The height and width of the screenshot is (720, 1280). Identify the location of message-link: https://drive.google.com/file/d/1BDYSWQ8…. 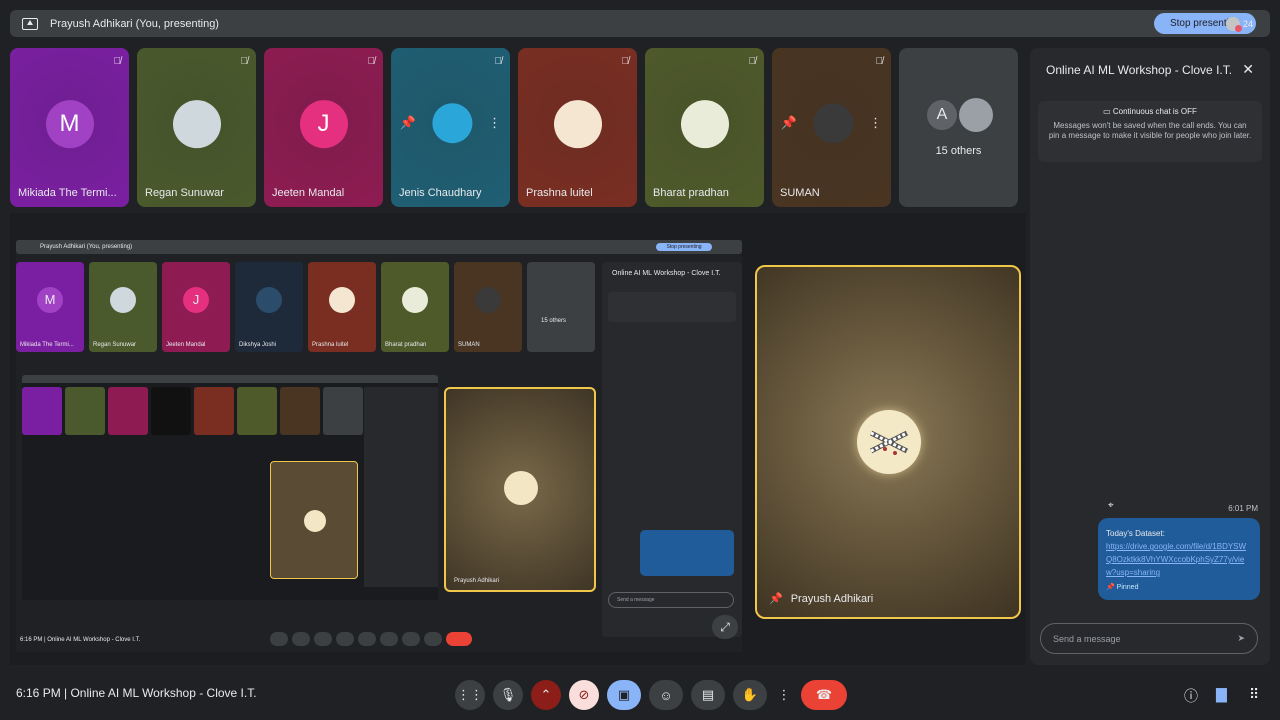
(1179, 559).